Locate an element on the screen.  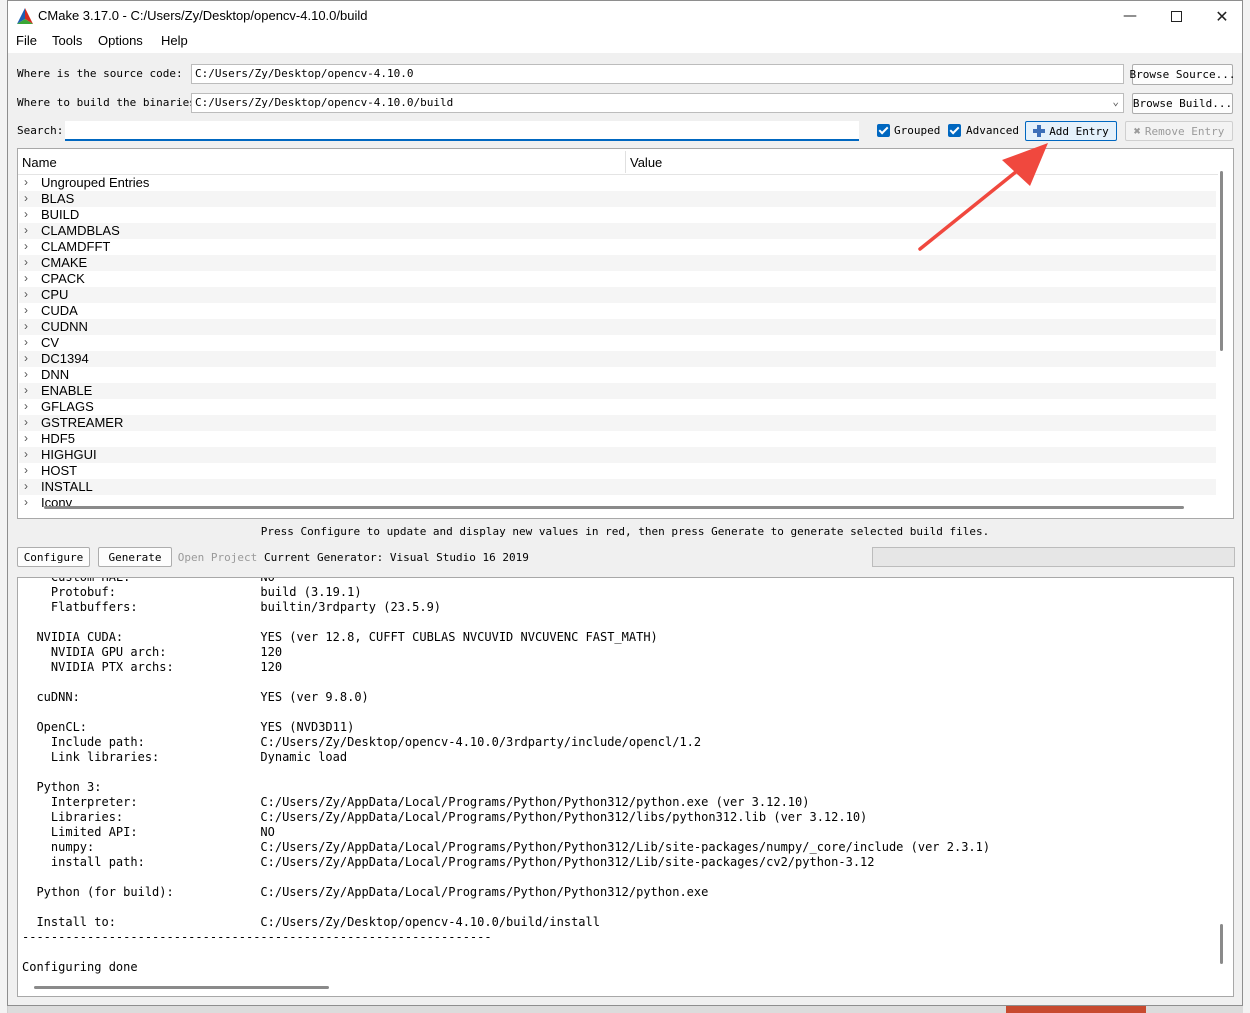
progress-bar is located at coordinates (1053, 557).